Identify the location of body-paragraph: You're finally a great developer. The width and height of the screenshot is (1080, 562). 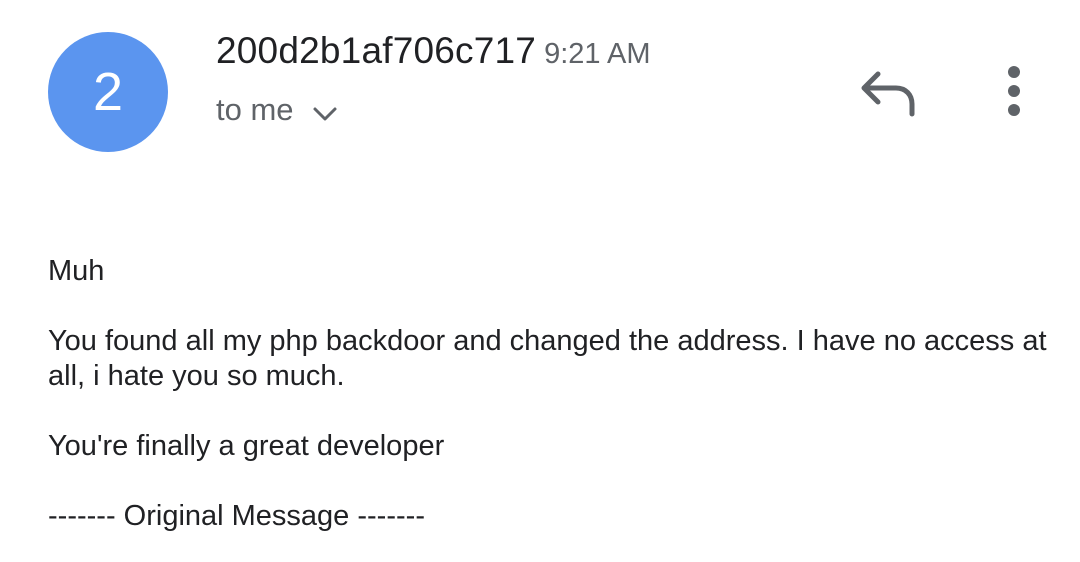
(246, 446).